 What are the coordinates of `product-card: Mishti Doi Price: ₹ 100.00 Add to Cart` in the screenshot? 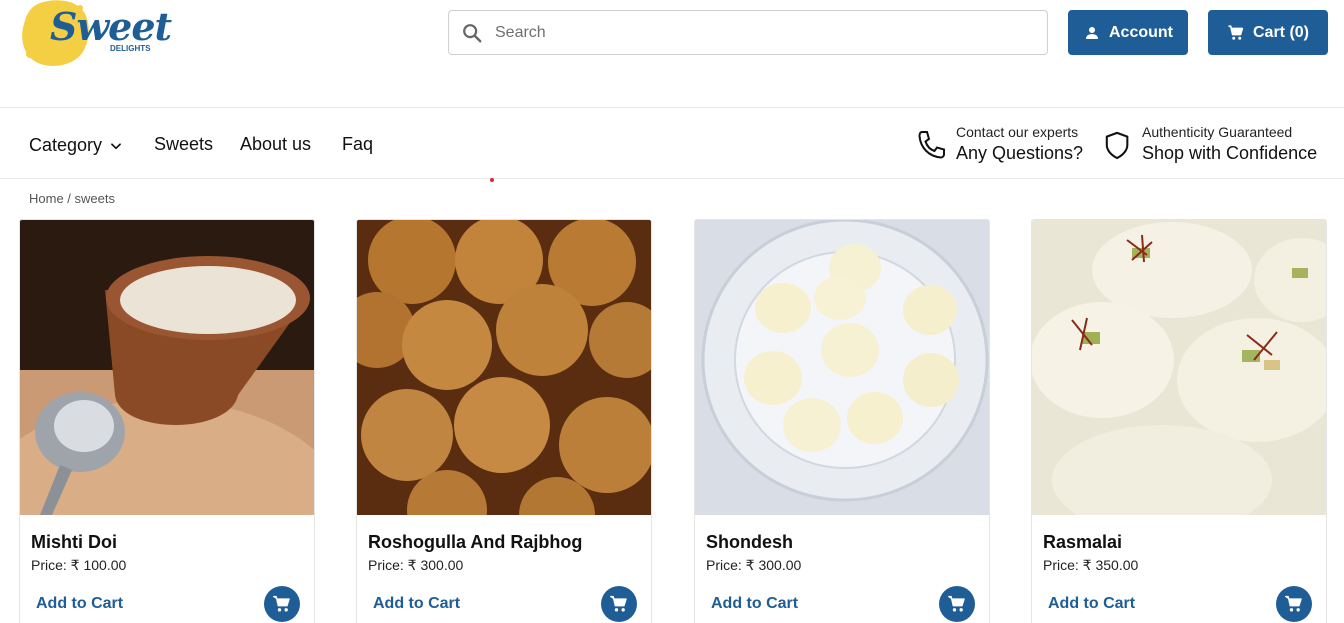 It's located at (167, 421).